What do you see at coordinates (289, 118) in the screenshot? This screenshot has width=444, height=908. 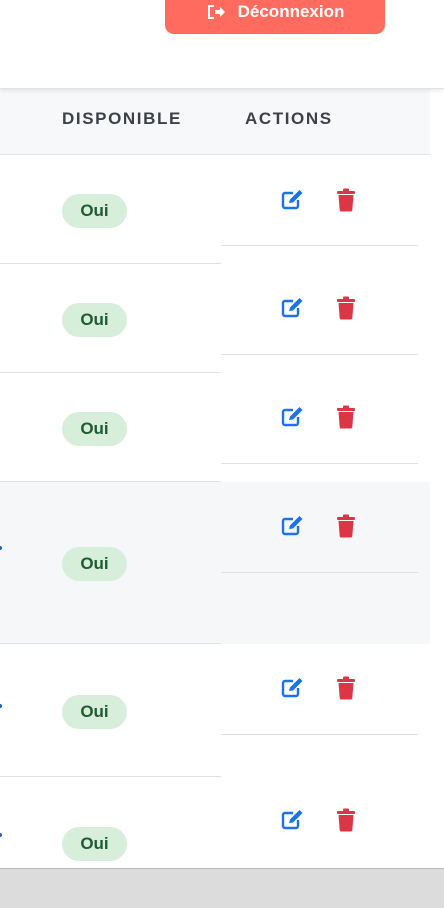 I see `column-header-actions: ACTIONS` at bounding box center [289, 118].